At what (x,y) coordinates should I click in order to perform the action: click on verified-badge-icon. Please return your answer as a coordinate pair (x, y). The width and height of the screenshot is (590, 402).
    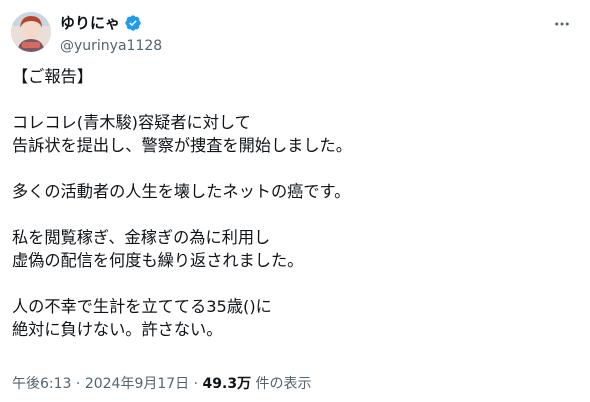
    Looking at the image, I should click on (133, 23).